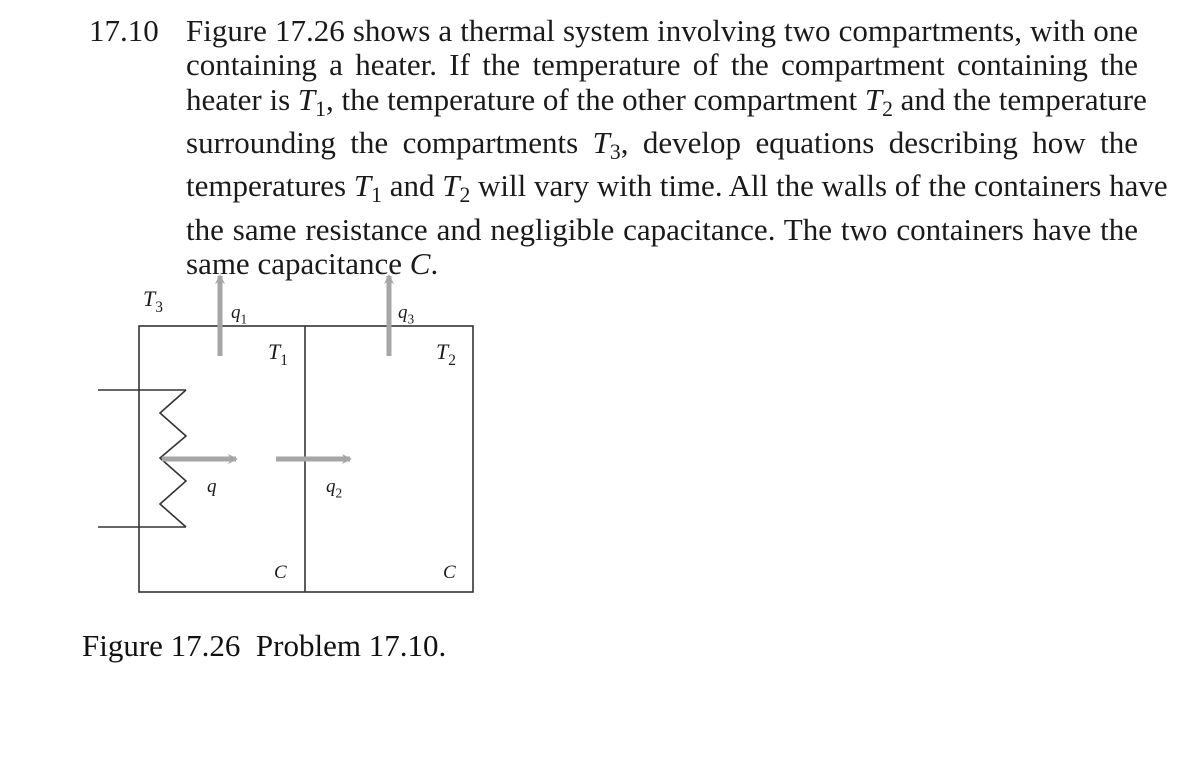 Image resolution: width=1200 pixels, height=759 pixels. I want to click on figure-caption: Figure 17.26 Problem 17.10., so click(264, 645).